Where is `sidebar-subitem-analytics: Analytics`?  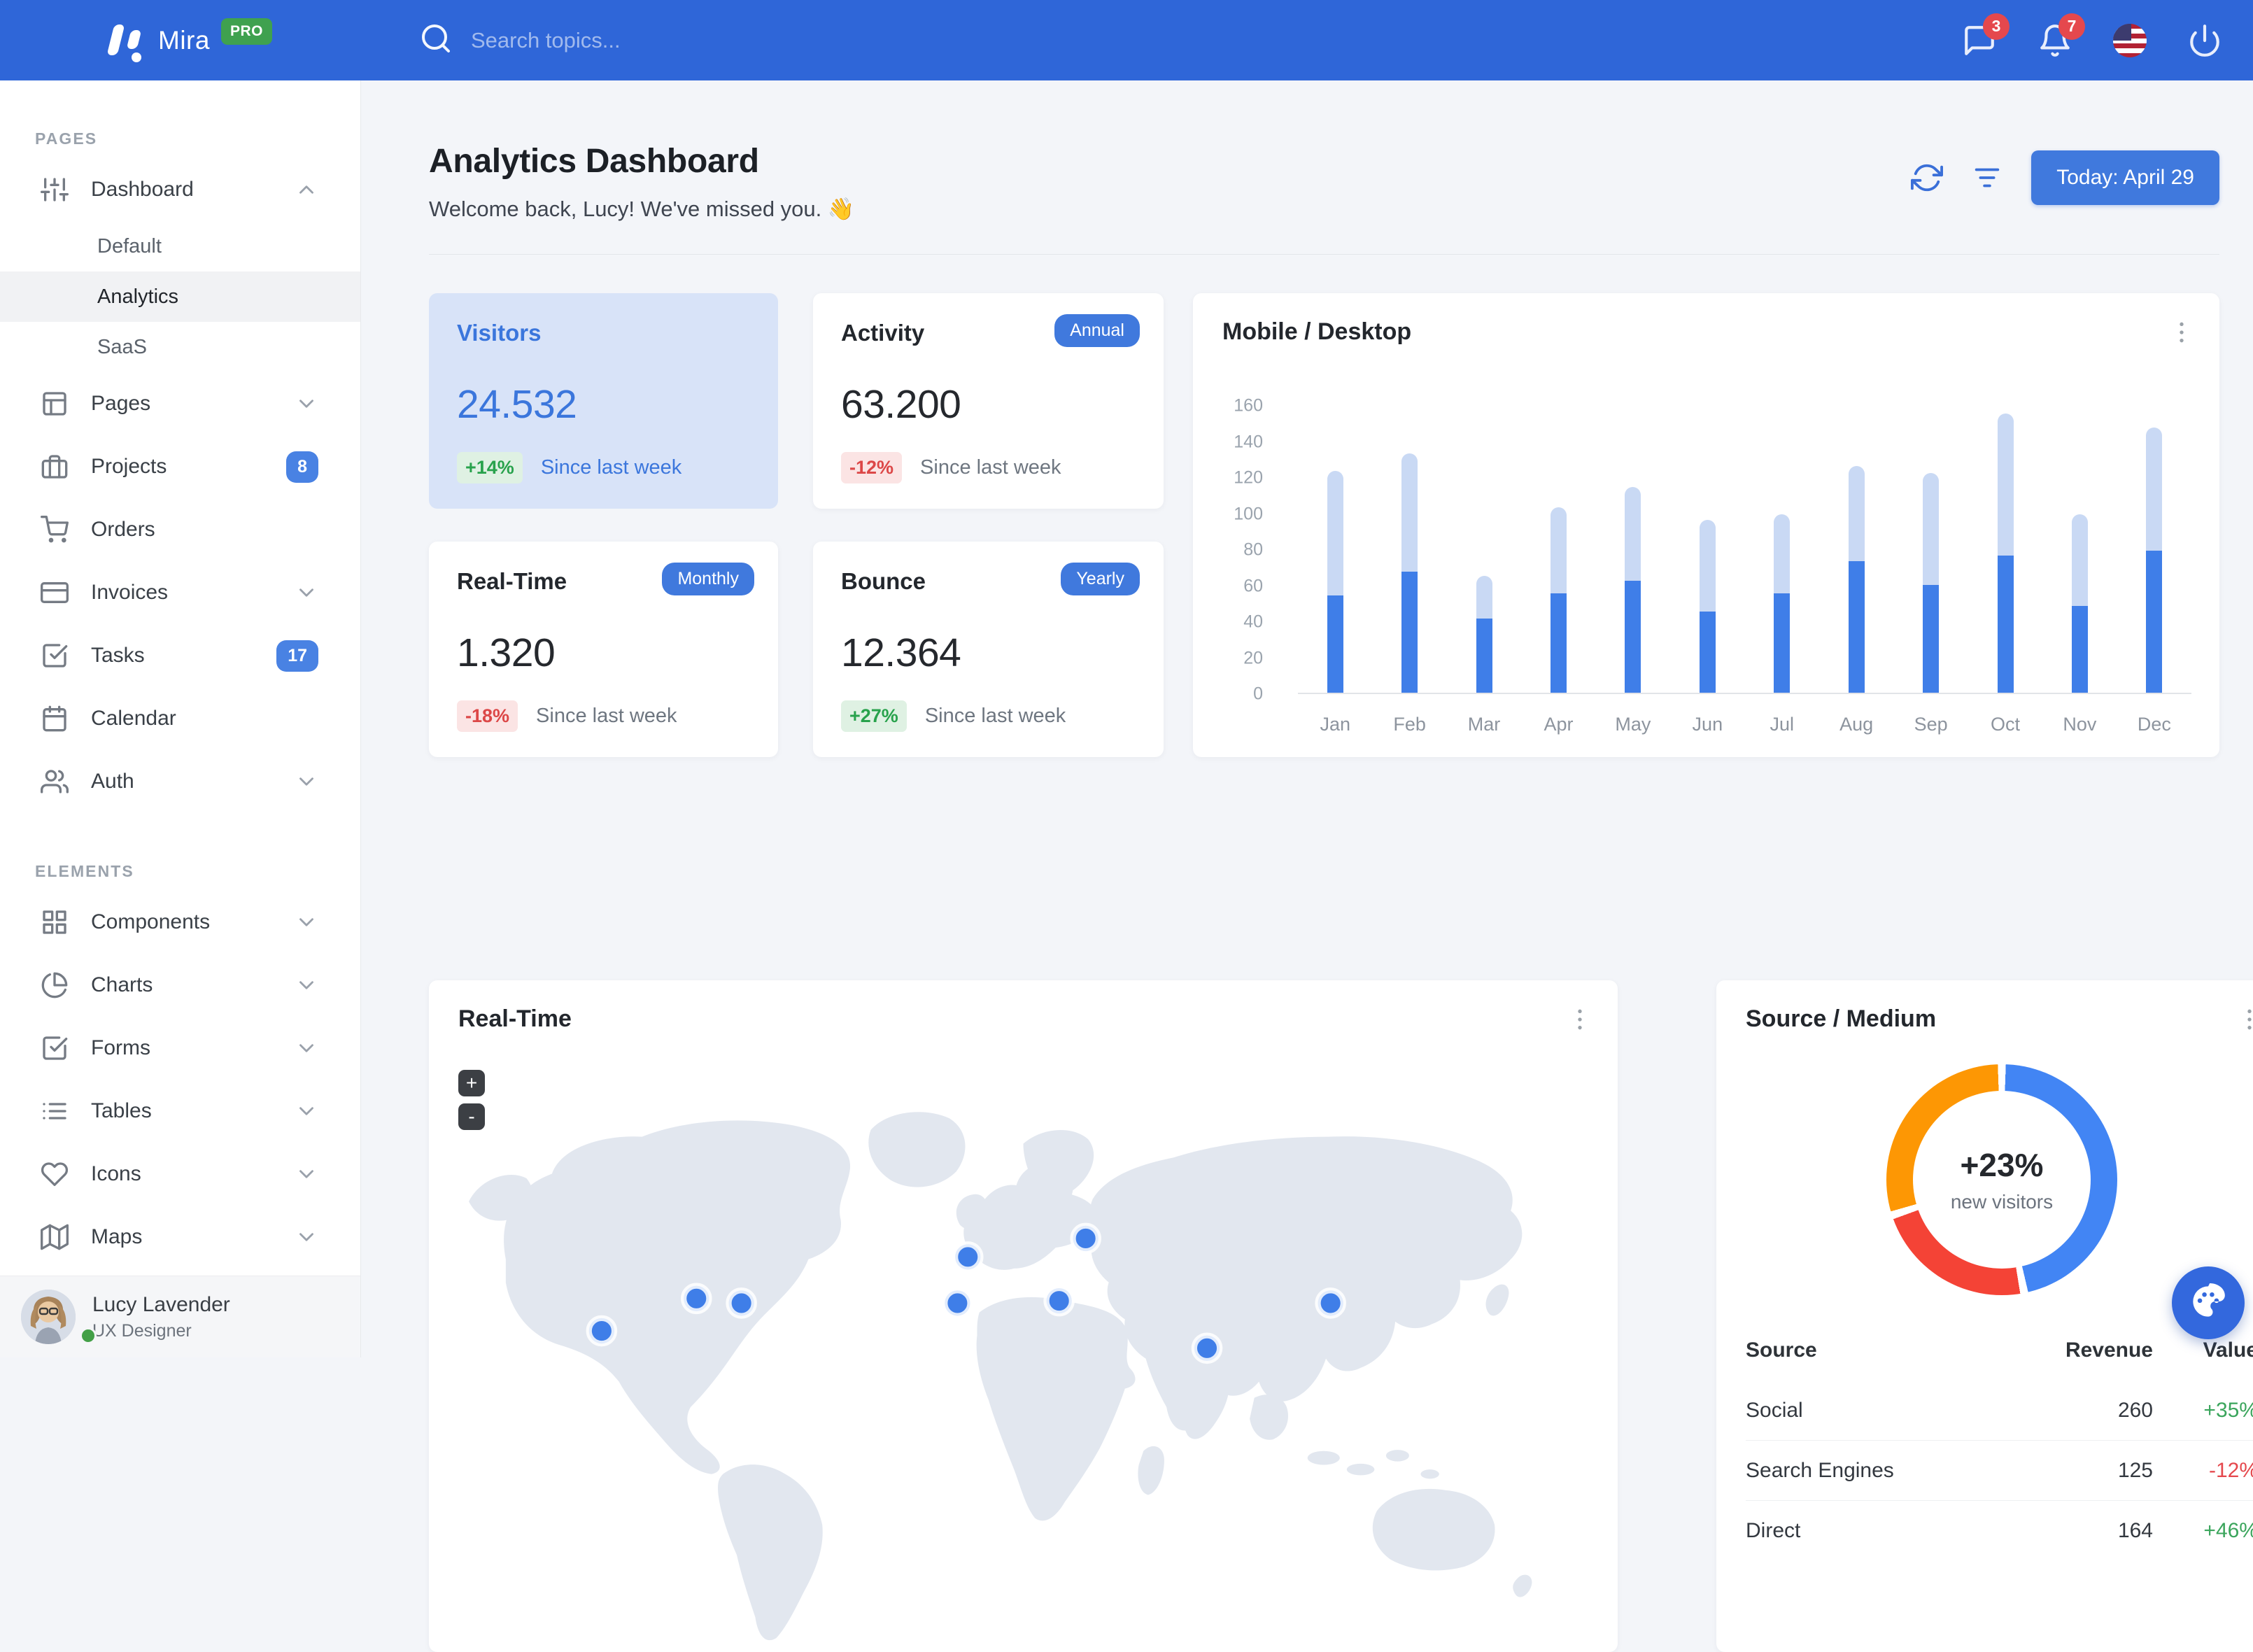
sidebar-subitem-analytics: Analytics is located at coordinates (180, 296).